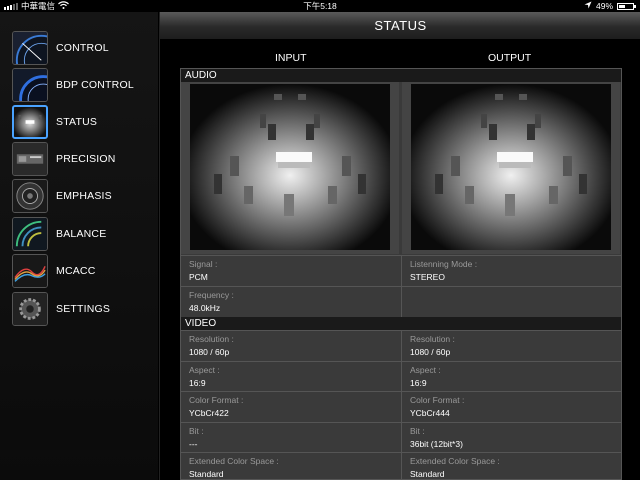  Describe the element at coordinates (291, 346) in the screenshot. I see `input-resolution-cell: Resolution : 1080 / 60p` at that location.